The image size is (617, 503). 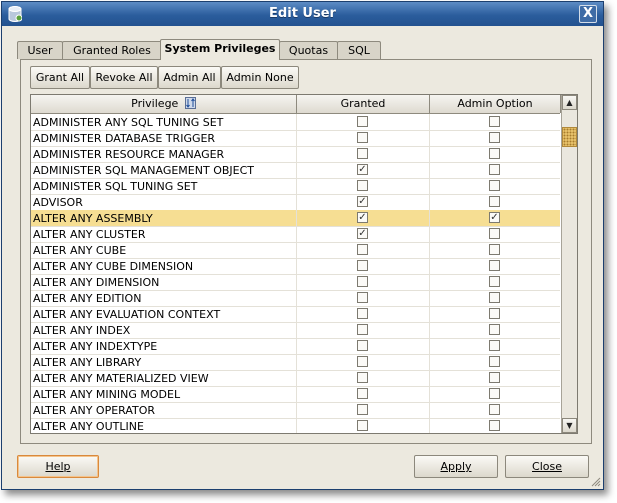 I want to click on privilege-column-header: Privilege, so click(x=164, y=104).